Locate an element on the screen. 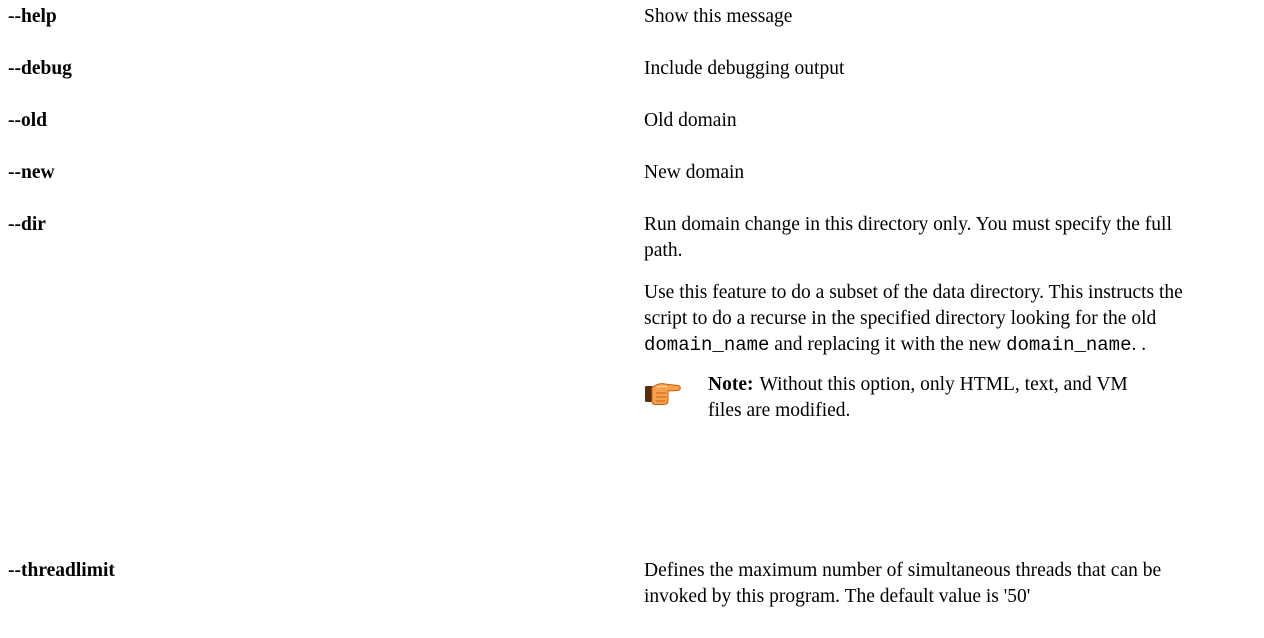 The width and height of the screenshot is (1264, 638). option-row-help: --help Show this message is located at coordinates (632, 30).